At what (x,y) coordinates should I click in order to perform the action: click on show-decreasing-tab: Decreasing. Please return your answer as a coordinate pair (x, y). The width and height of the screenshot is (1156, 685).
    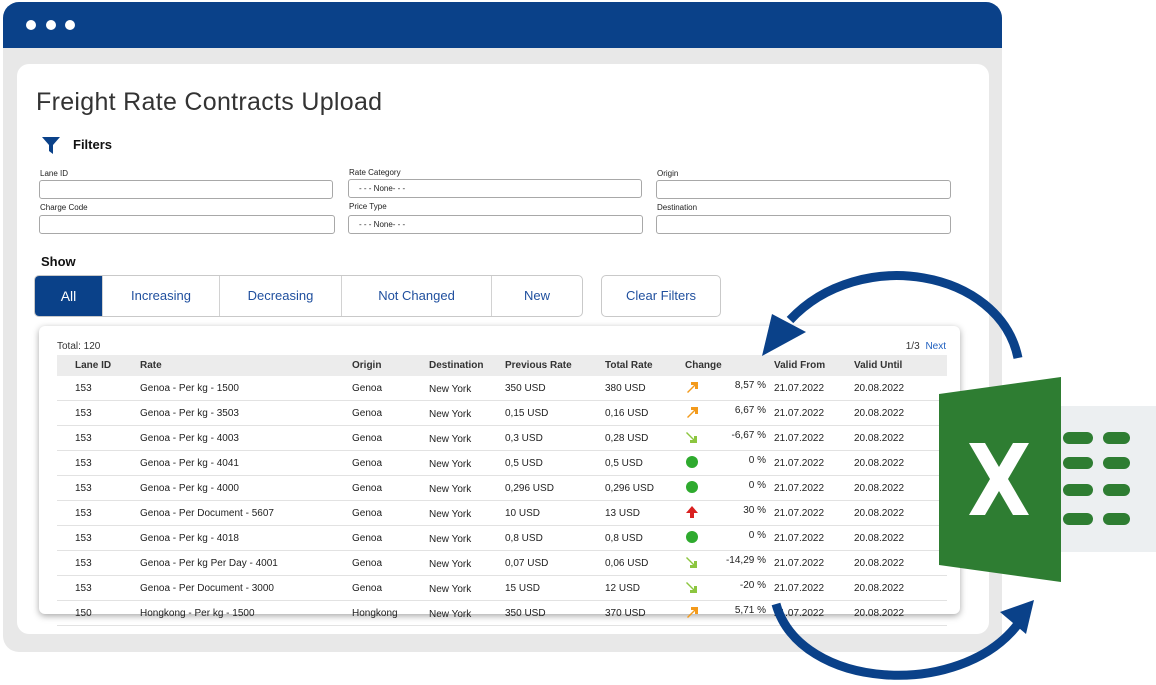
    Looking at the image, I should click on (281, 296).